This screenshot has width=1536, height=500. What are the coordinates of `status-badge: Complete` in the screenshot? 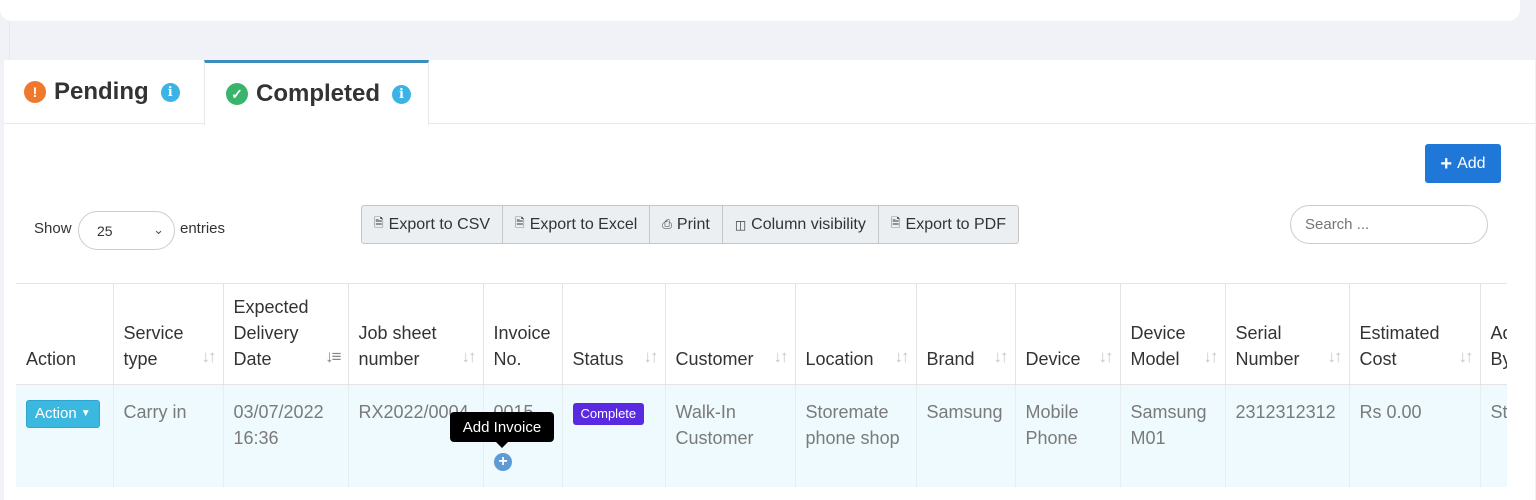 It's located at (608, 413).